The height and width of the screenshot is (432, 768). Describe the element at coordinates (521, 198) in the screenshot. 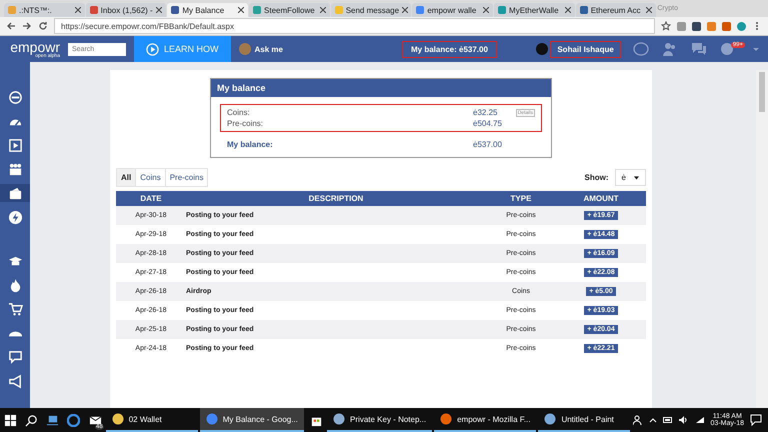

I see `column-header: TYPE` at that location.